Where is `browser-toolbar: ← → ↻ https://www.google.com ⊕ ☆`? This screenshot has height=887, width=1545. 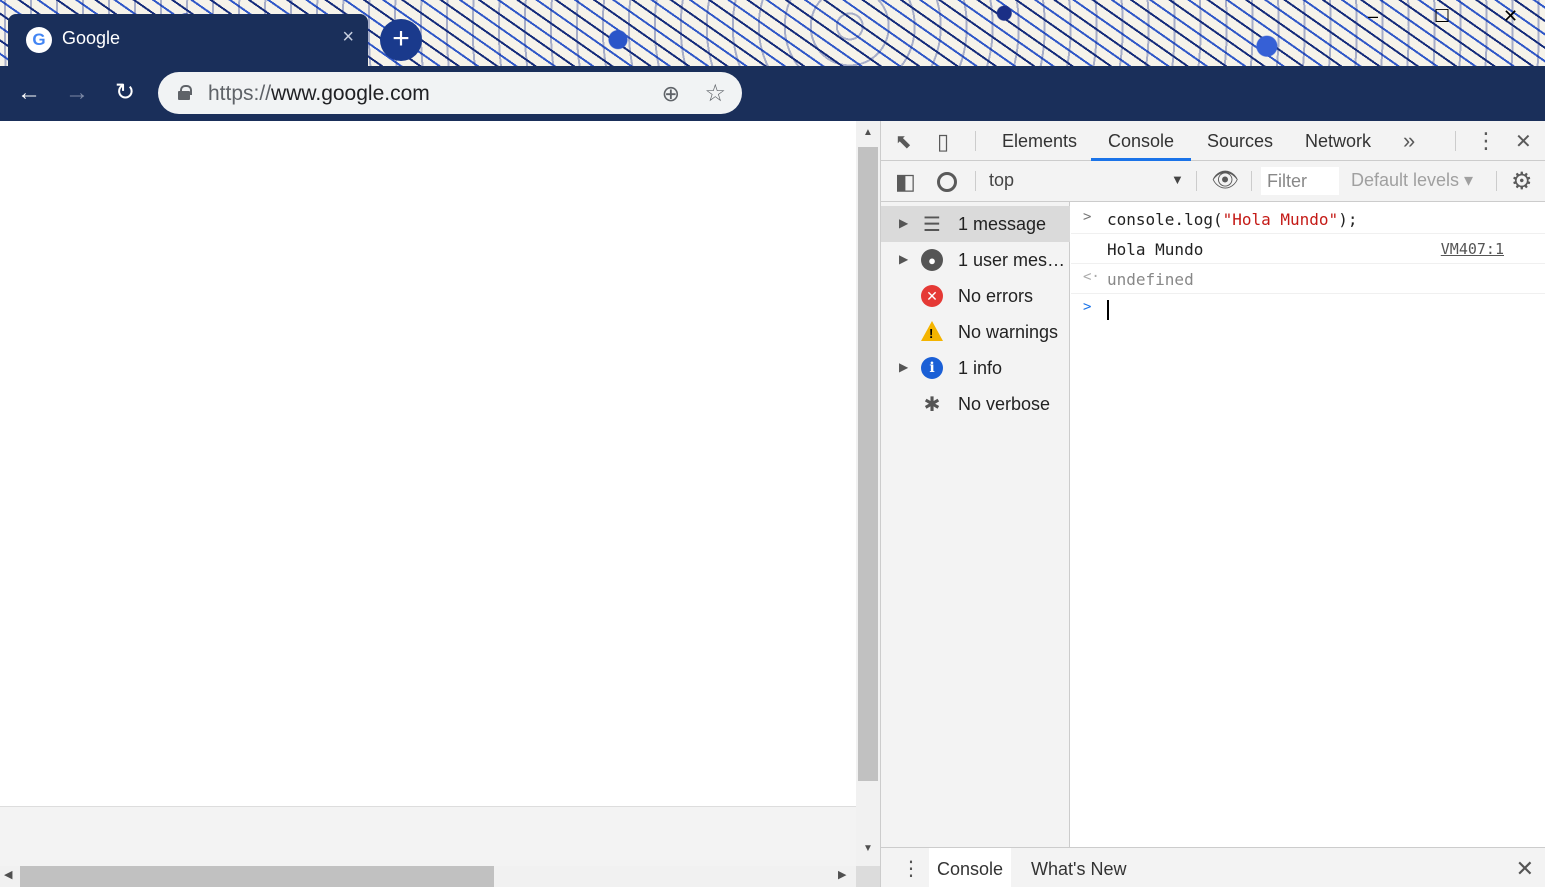
browser-toolbar: ← → ↻ https://www.google.com ⊕ ☆ is located at coordinates (772, 93).